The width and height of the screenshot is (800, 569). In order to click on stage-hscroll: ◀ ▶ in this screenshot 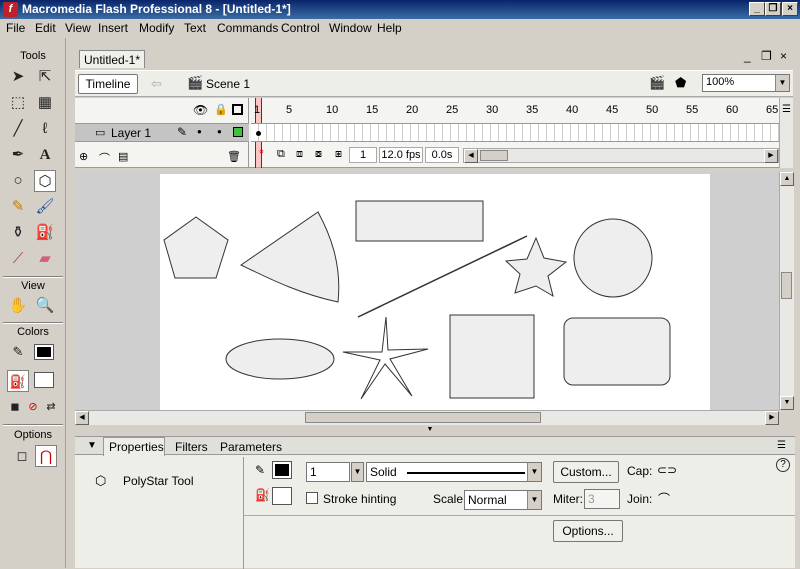, I will do `click(427, 417)`.